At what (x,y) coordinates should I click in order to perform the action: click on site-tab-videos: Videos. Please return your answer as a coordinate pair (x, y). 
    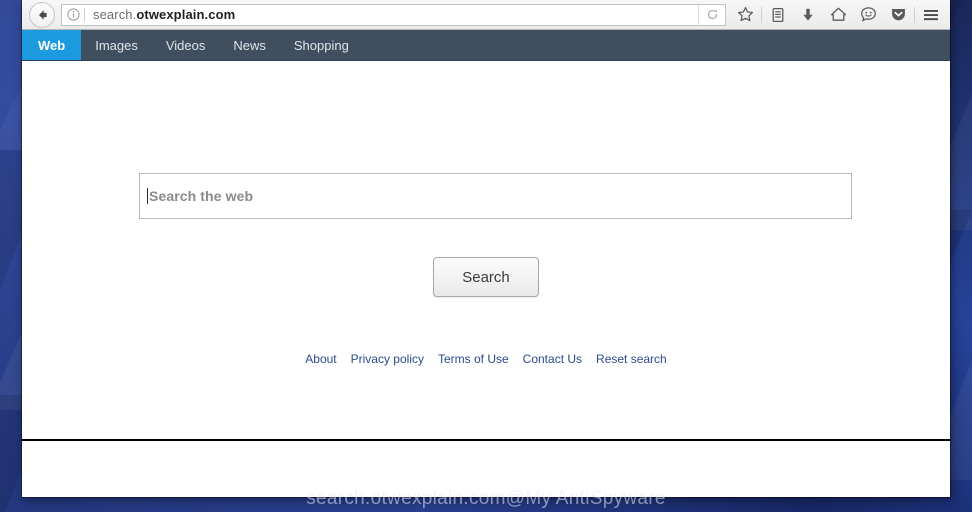
    Looking at the image, I should click on (186, 45).